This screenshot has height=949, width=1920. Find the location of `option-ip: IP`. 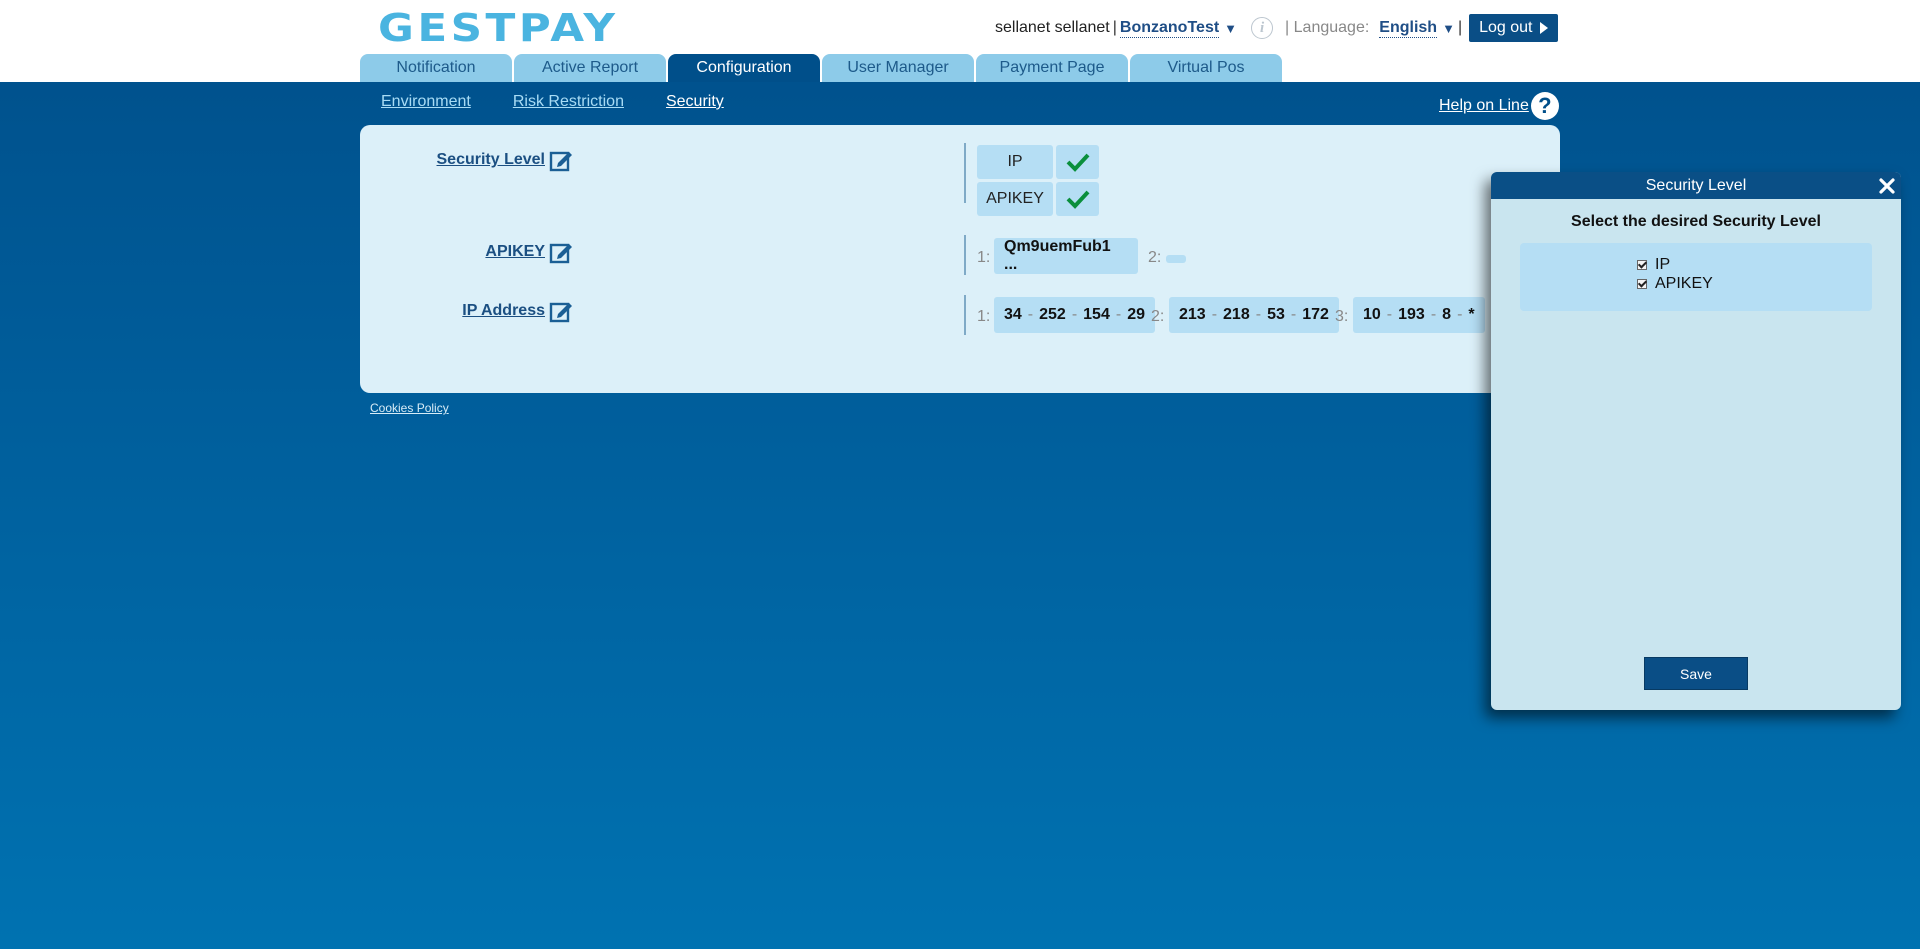

option-ip: IP is located at coordinates (1754, 264).